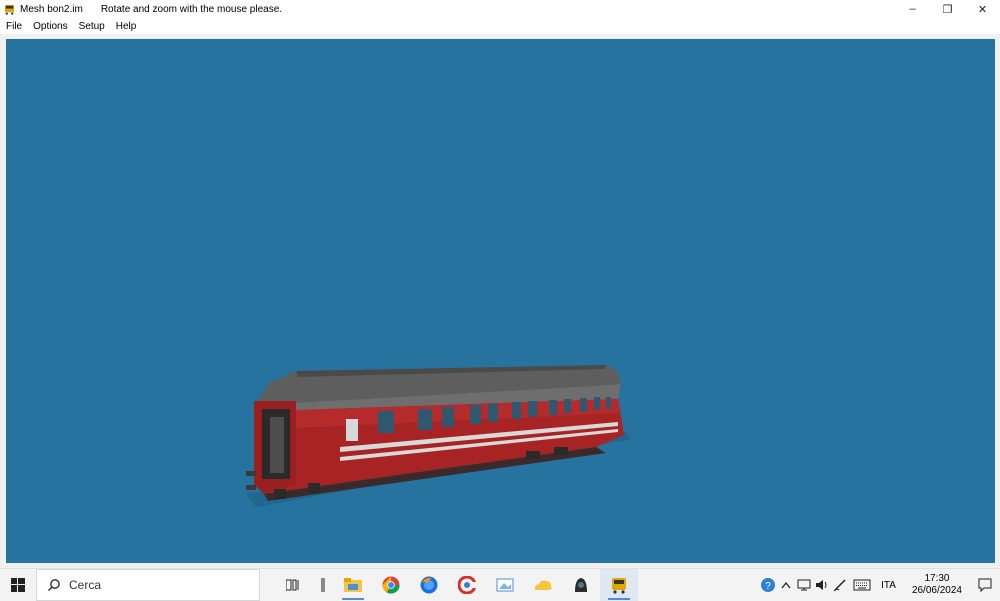  I want to click on mesh-viewer-app-icon, so click(9, 9).